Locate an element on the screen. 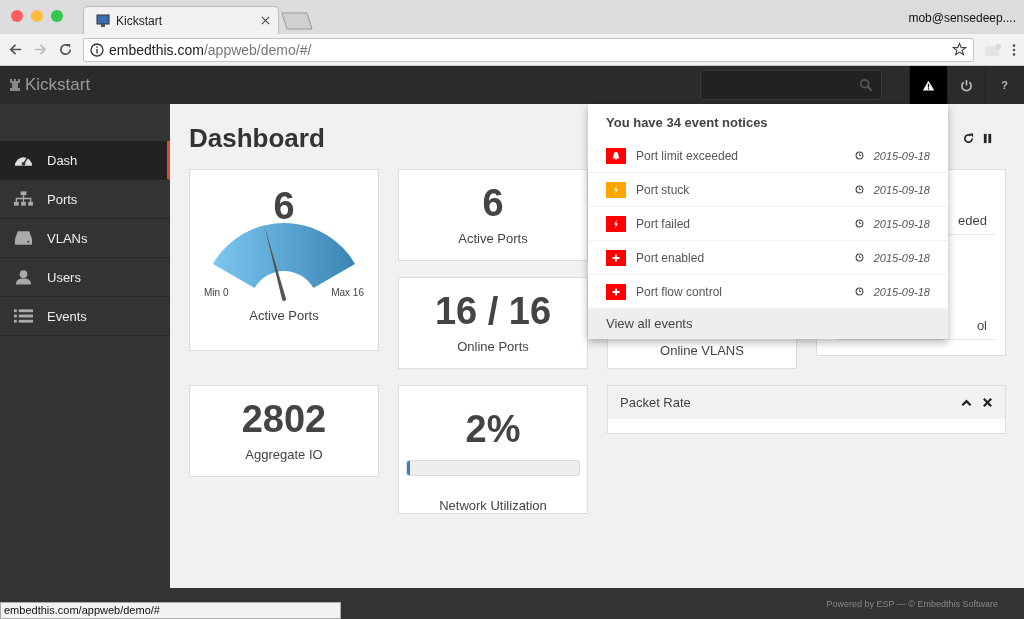 The image size is (1024, 619). notice-item: Port limit exceeded 2015-09-18 is located at coordinates (768, 156).